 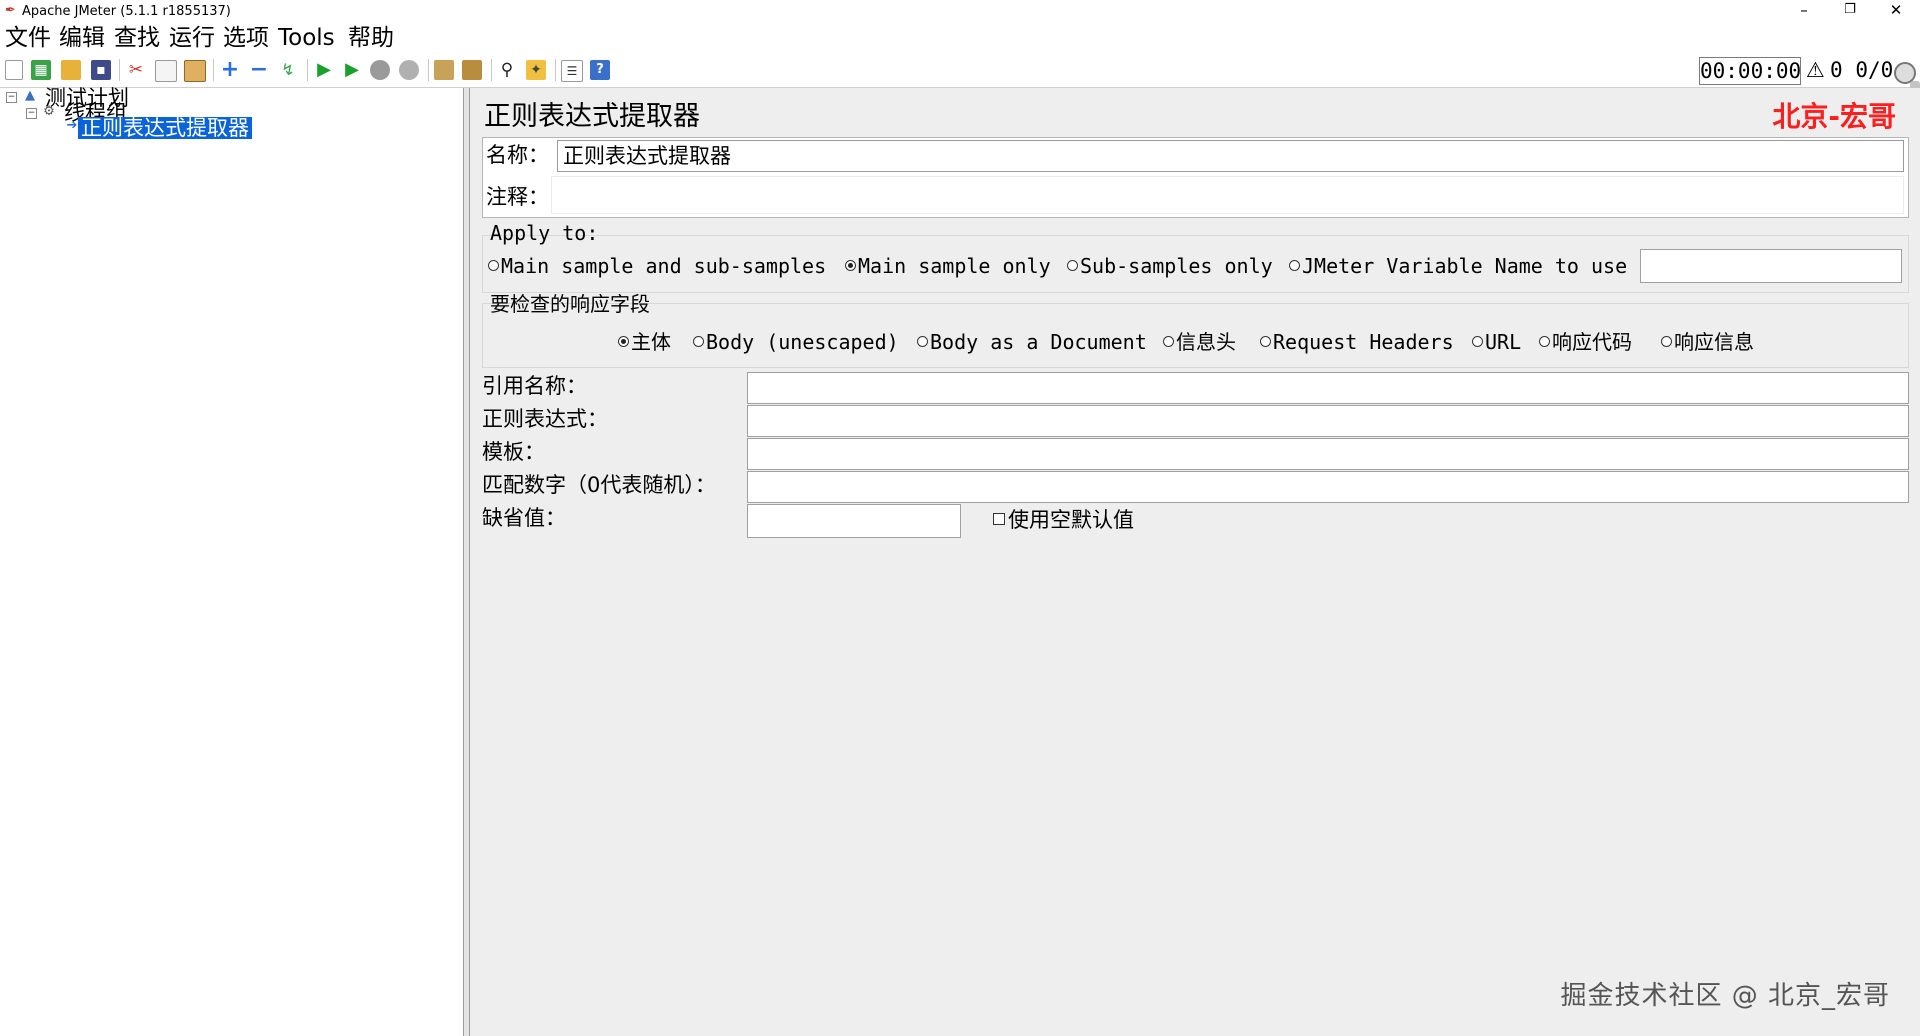 What do you see at coordinates (570, 304) in the screenshot?
I see `response-field-label: 要检查的响应字段` at bounding box center [570, 304].